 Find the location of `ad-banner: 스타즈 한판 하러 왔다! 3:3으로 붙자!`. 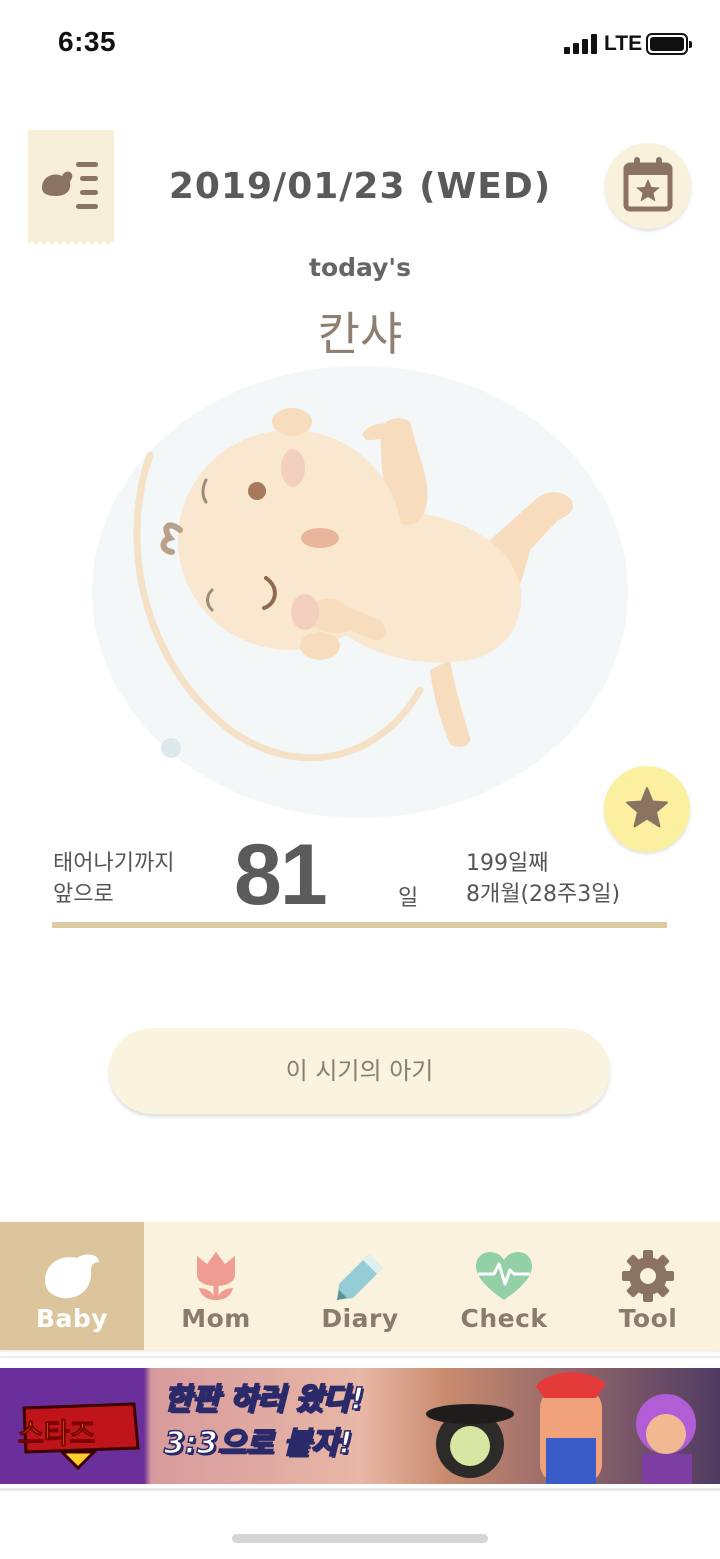

ad-banner: 스타즈 한판 하러 왔다! 3:3으로 붙자! is located at coordinates (360, 1426).